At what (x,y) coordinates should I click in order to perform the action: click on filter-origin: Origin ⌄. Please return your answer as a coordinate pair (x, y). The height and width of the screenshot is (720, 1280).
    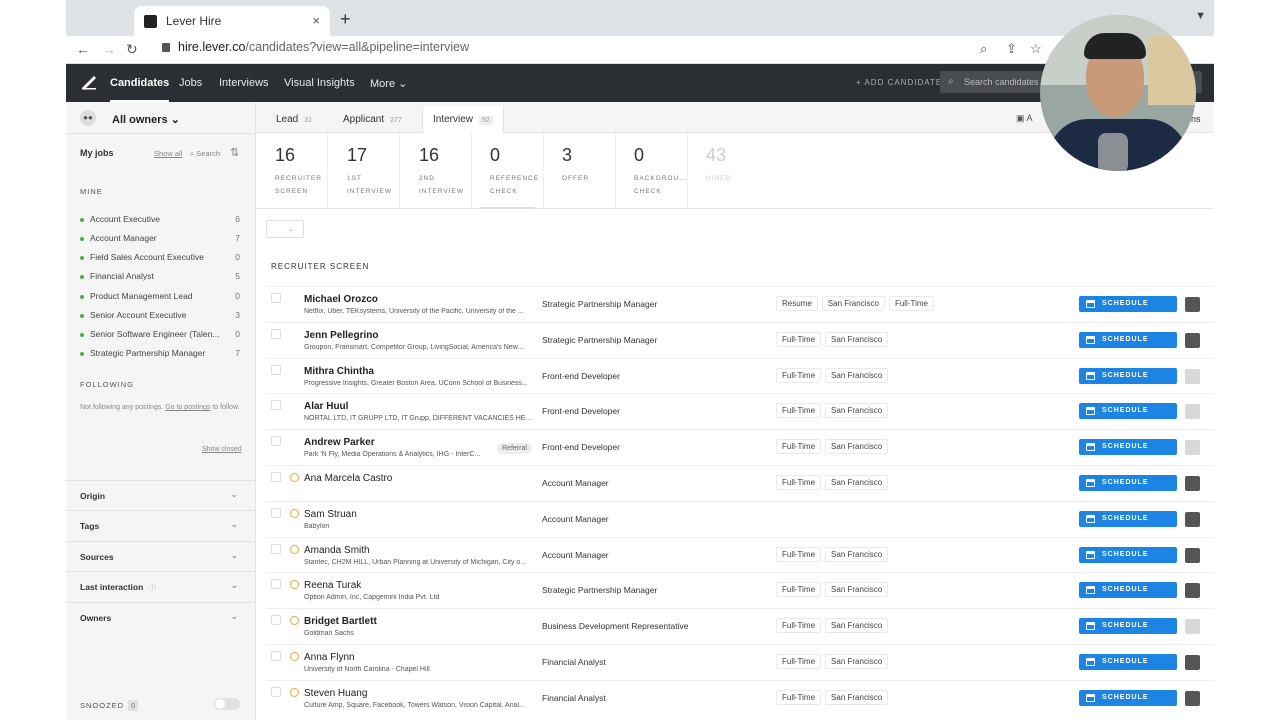
    Looking at the image, I should click on (161, 495).